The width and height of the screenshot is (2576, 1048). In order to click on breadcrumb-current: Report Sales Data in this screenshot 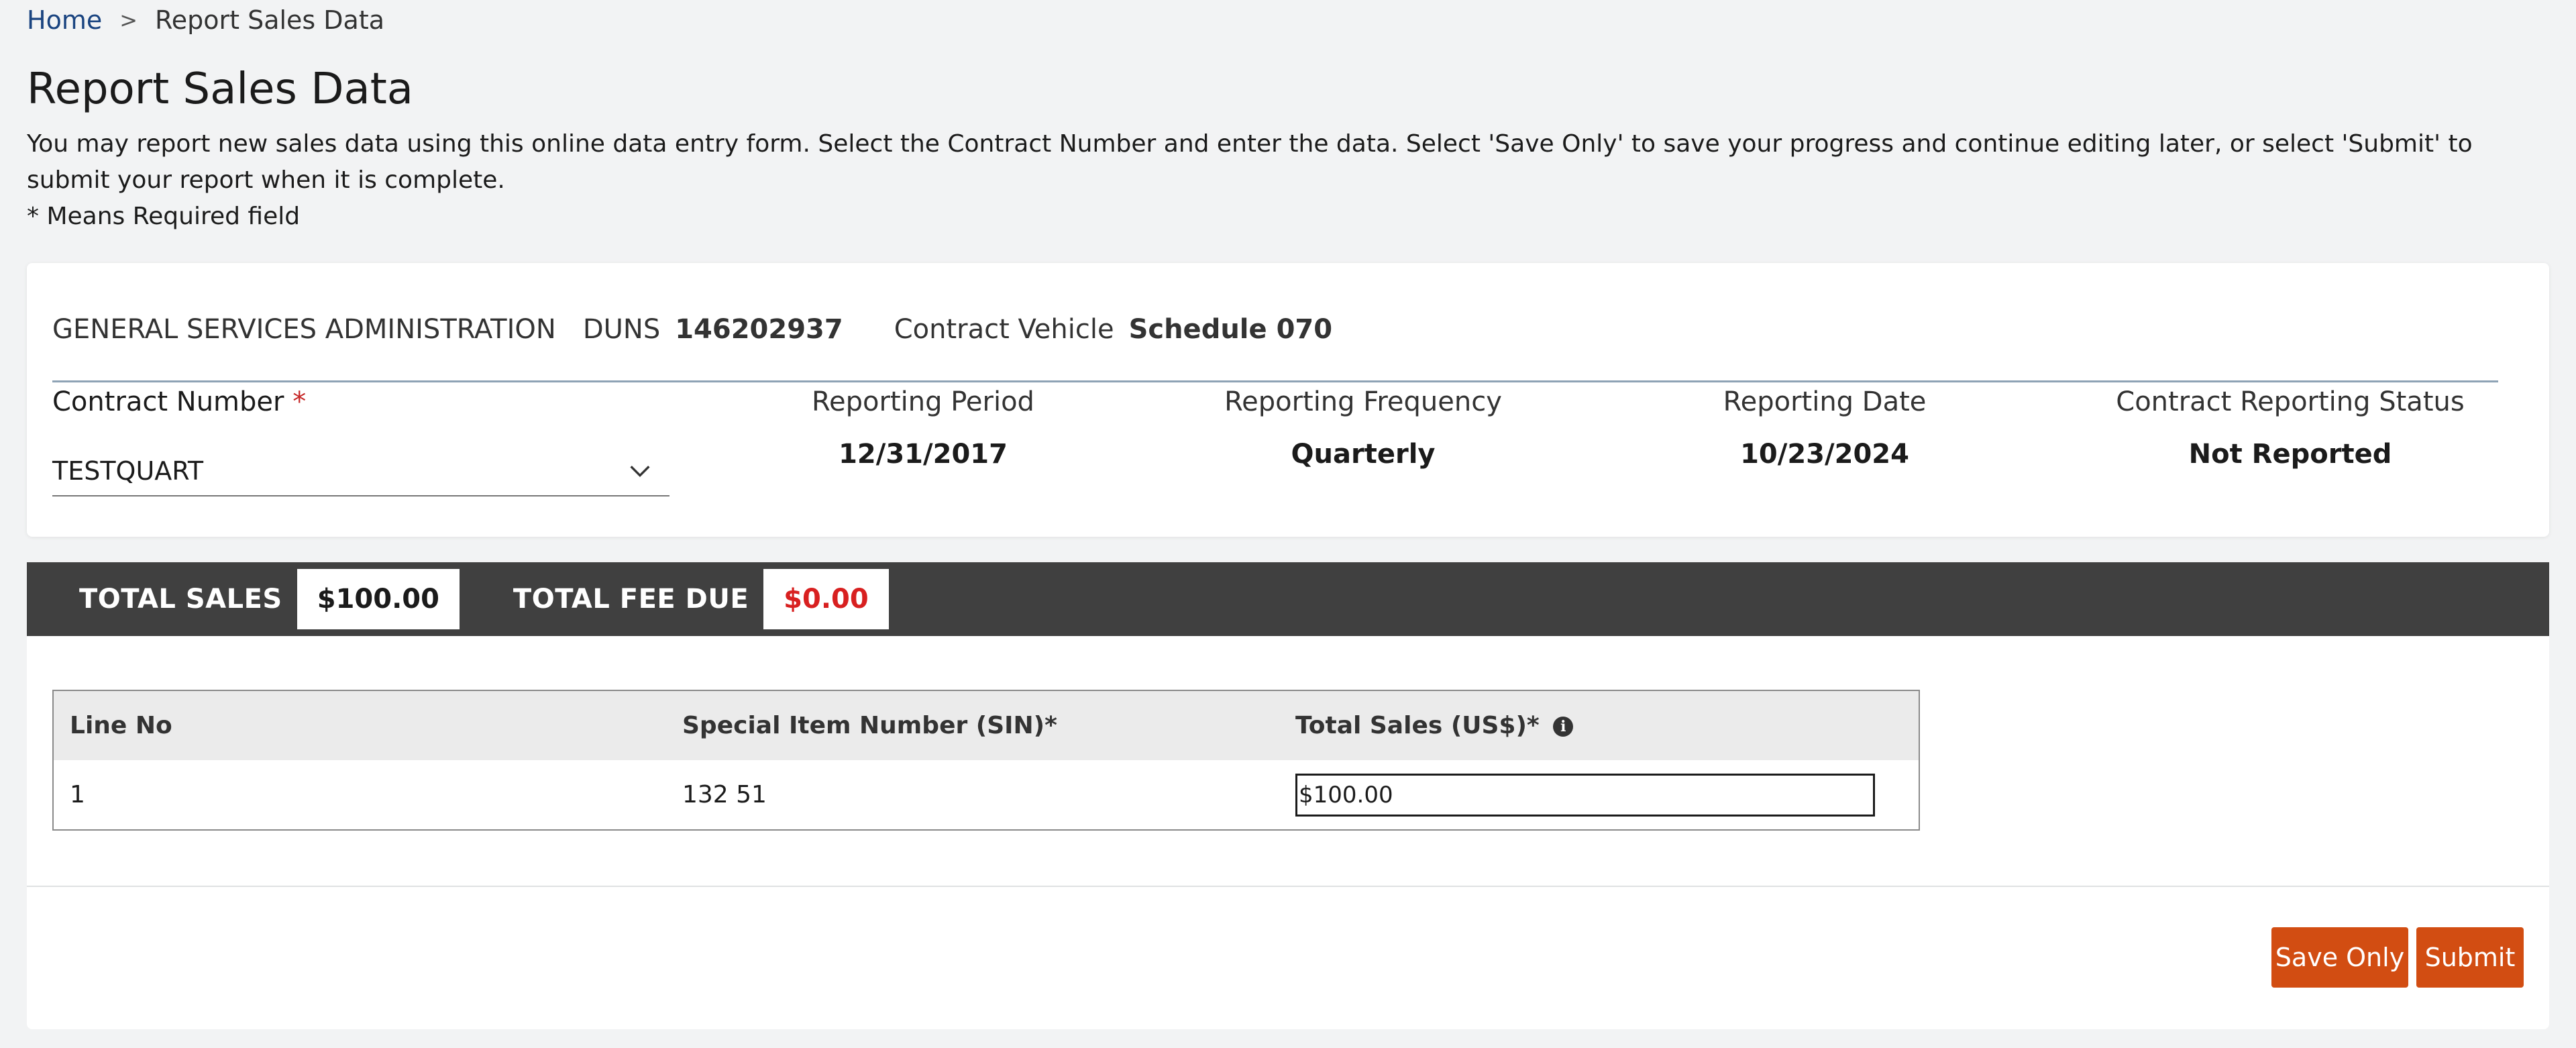, I will do `click(270, 20)`.